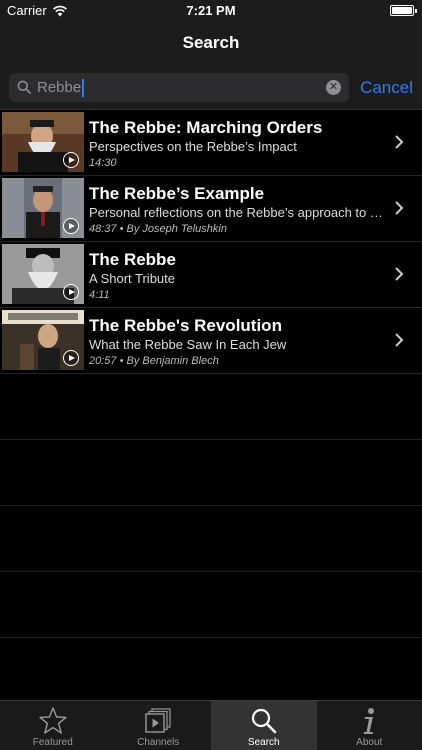 The height and width of the screenshot is (750, 422). I want to click on star-icon, so click(53, 720).